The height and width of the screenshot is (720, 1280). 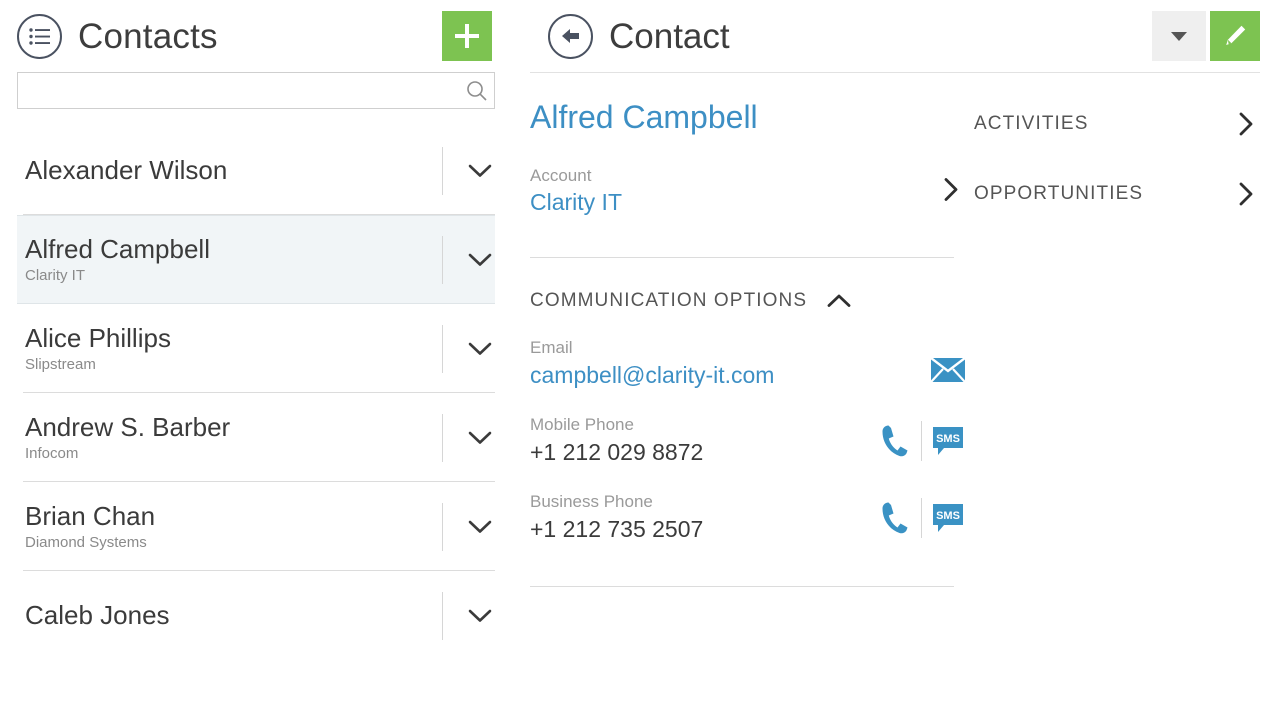 I want to click on mobile-phone-row: Mobile Phone +1 212 029 8872 SMS, so click(x=752, y=440).